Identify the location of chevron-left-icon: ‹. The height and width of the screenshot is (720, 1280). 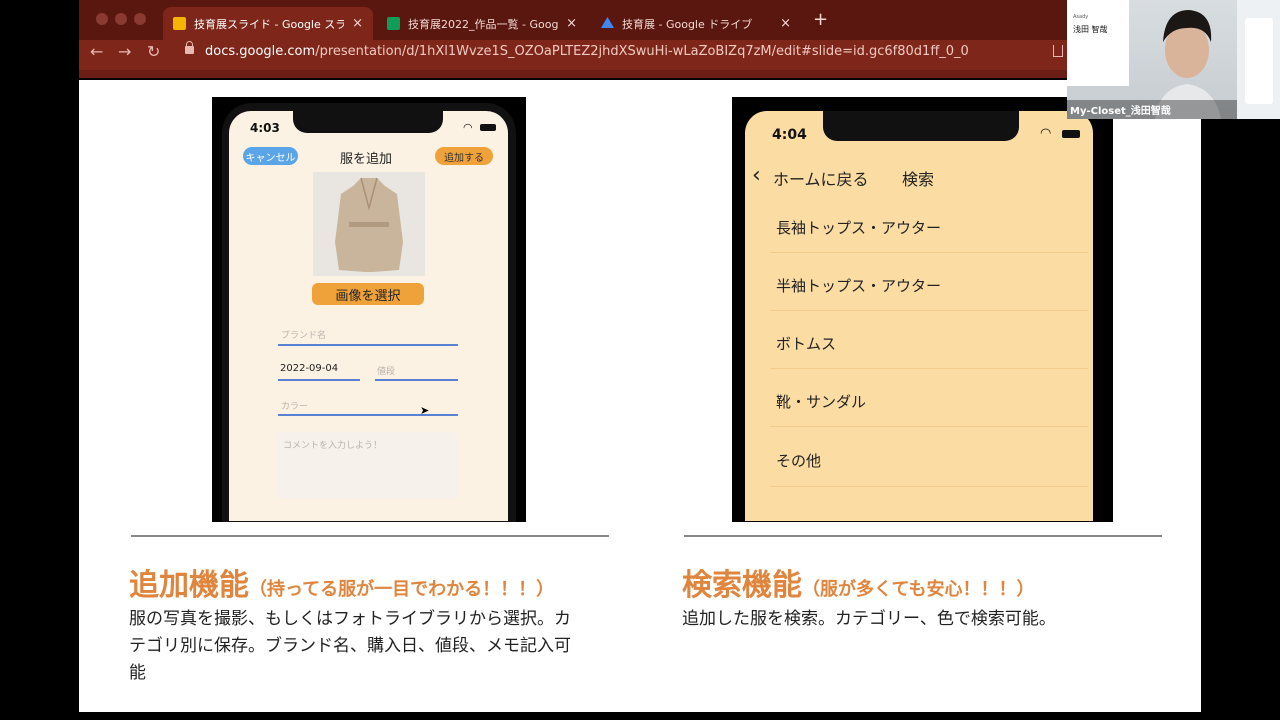
(756, 175).